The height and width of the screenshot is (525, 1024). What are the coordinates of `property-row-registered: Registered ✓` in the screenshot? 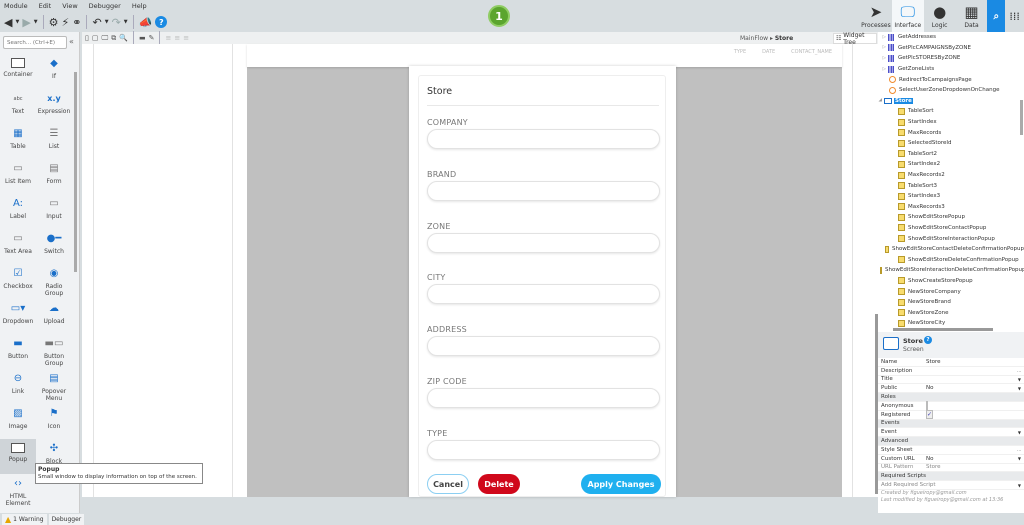 It's located at (951, 414).